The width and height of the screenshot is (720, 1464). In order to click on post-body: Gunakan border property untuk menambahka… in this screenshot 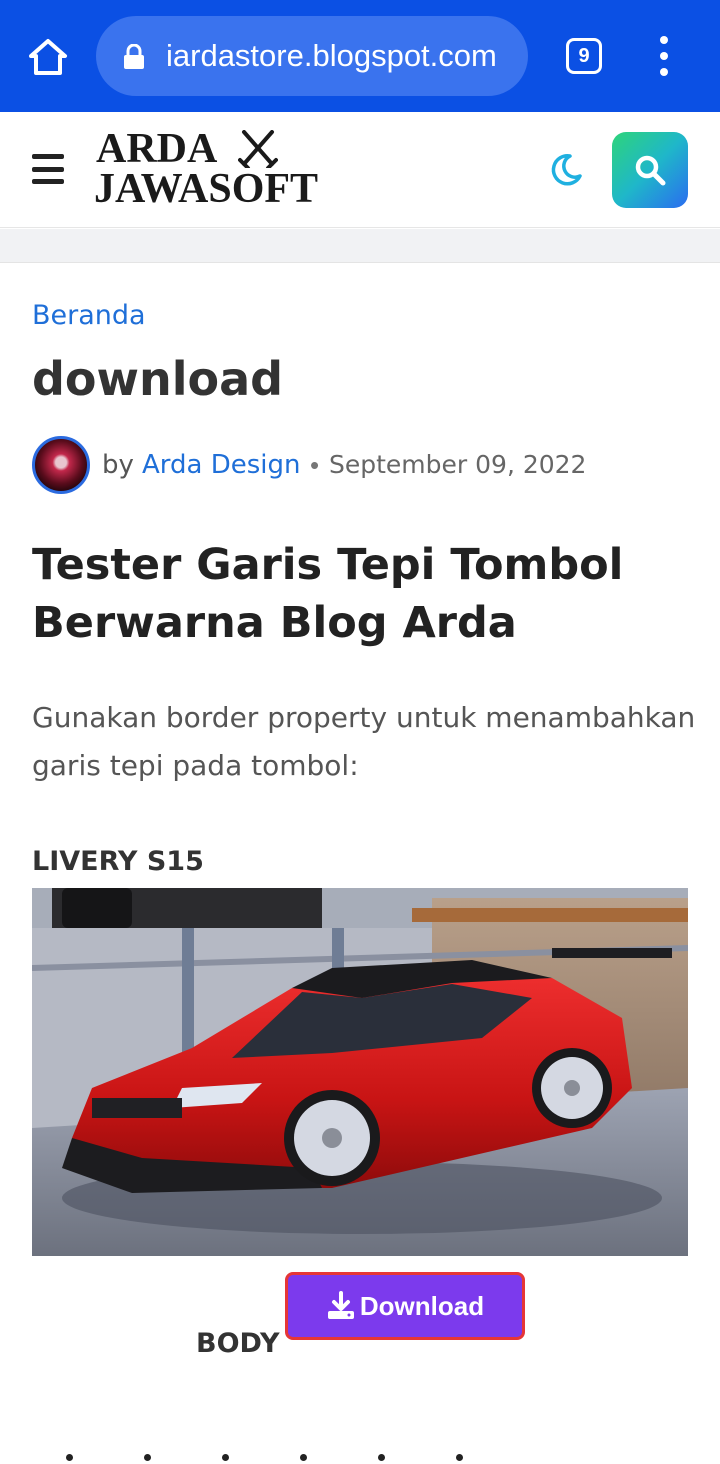, I will do `click(364, 741)`.